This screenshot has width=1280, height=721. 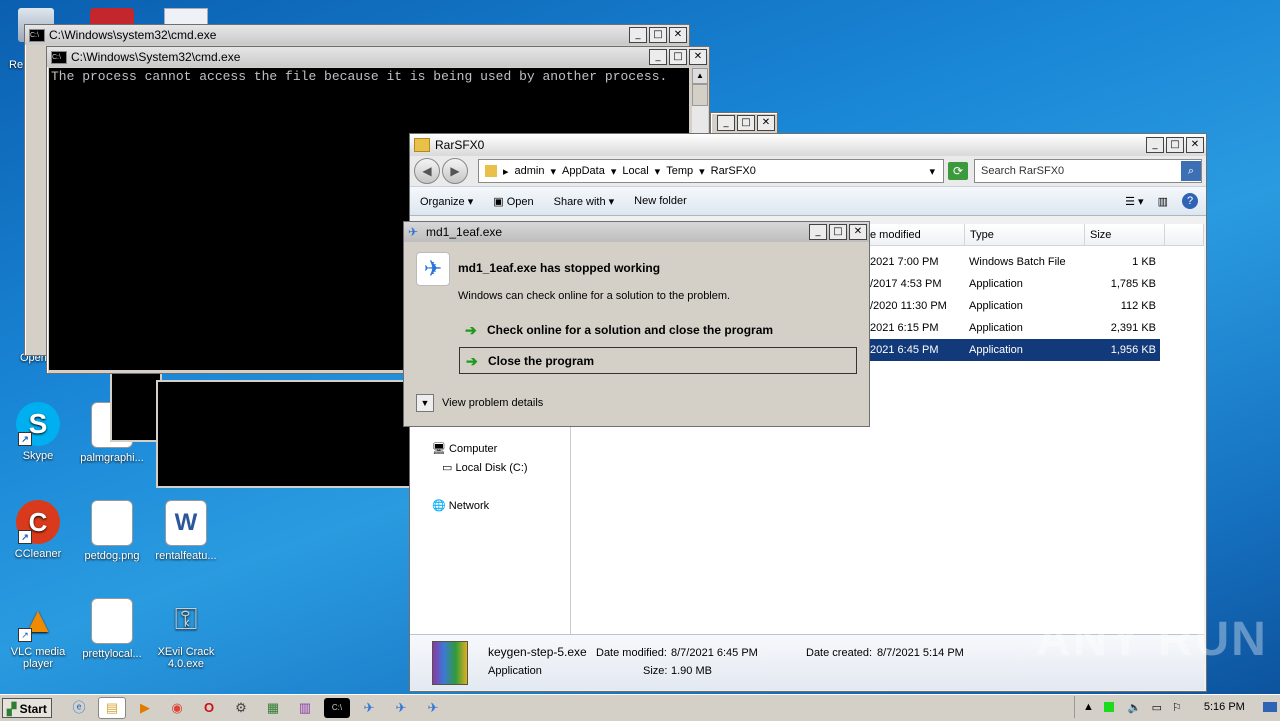 What do you see at coordinates (38, 620) in the screenshot?
I see `vlc-cone-icon: ▲ ↗` at bounding box center [38, 620].